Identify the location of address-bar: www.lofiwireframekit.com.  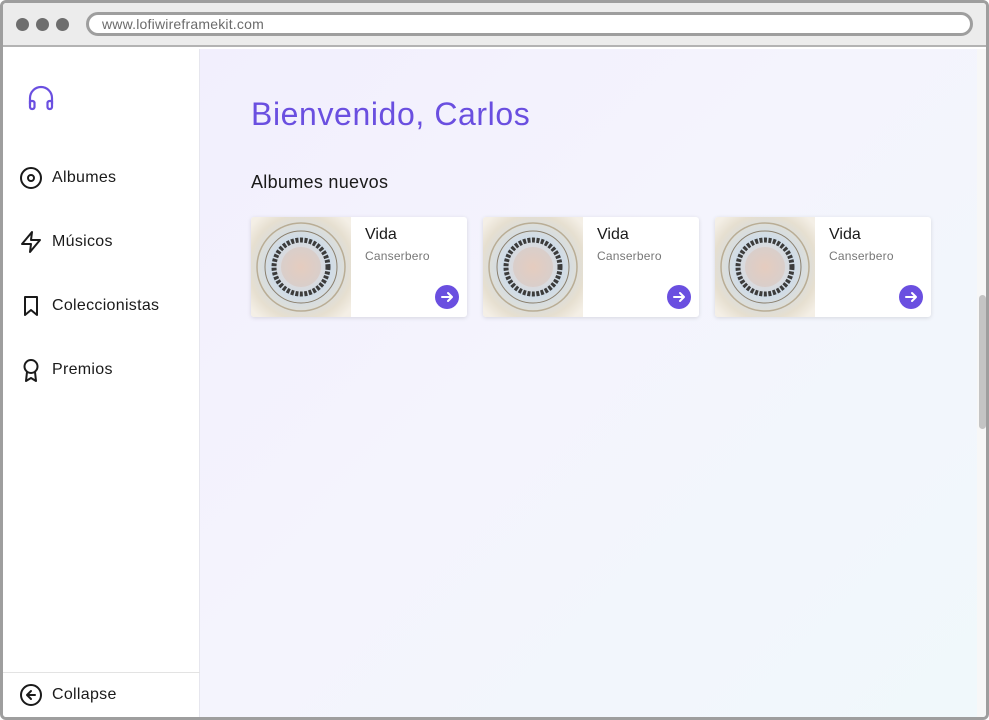
(529, 24).